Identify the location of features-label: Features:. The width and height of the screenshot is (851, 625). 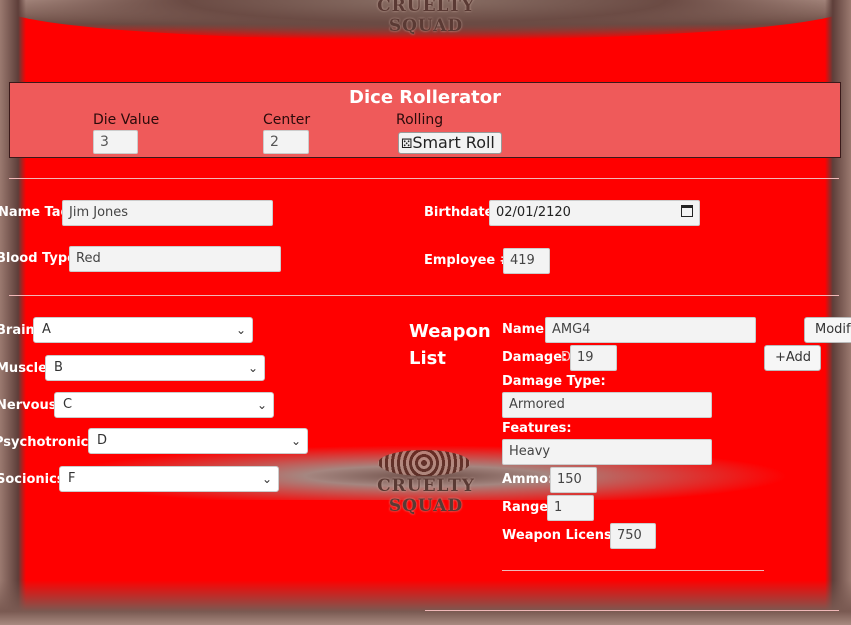
(537, 428).